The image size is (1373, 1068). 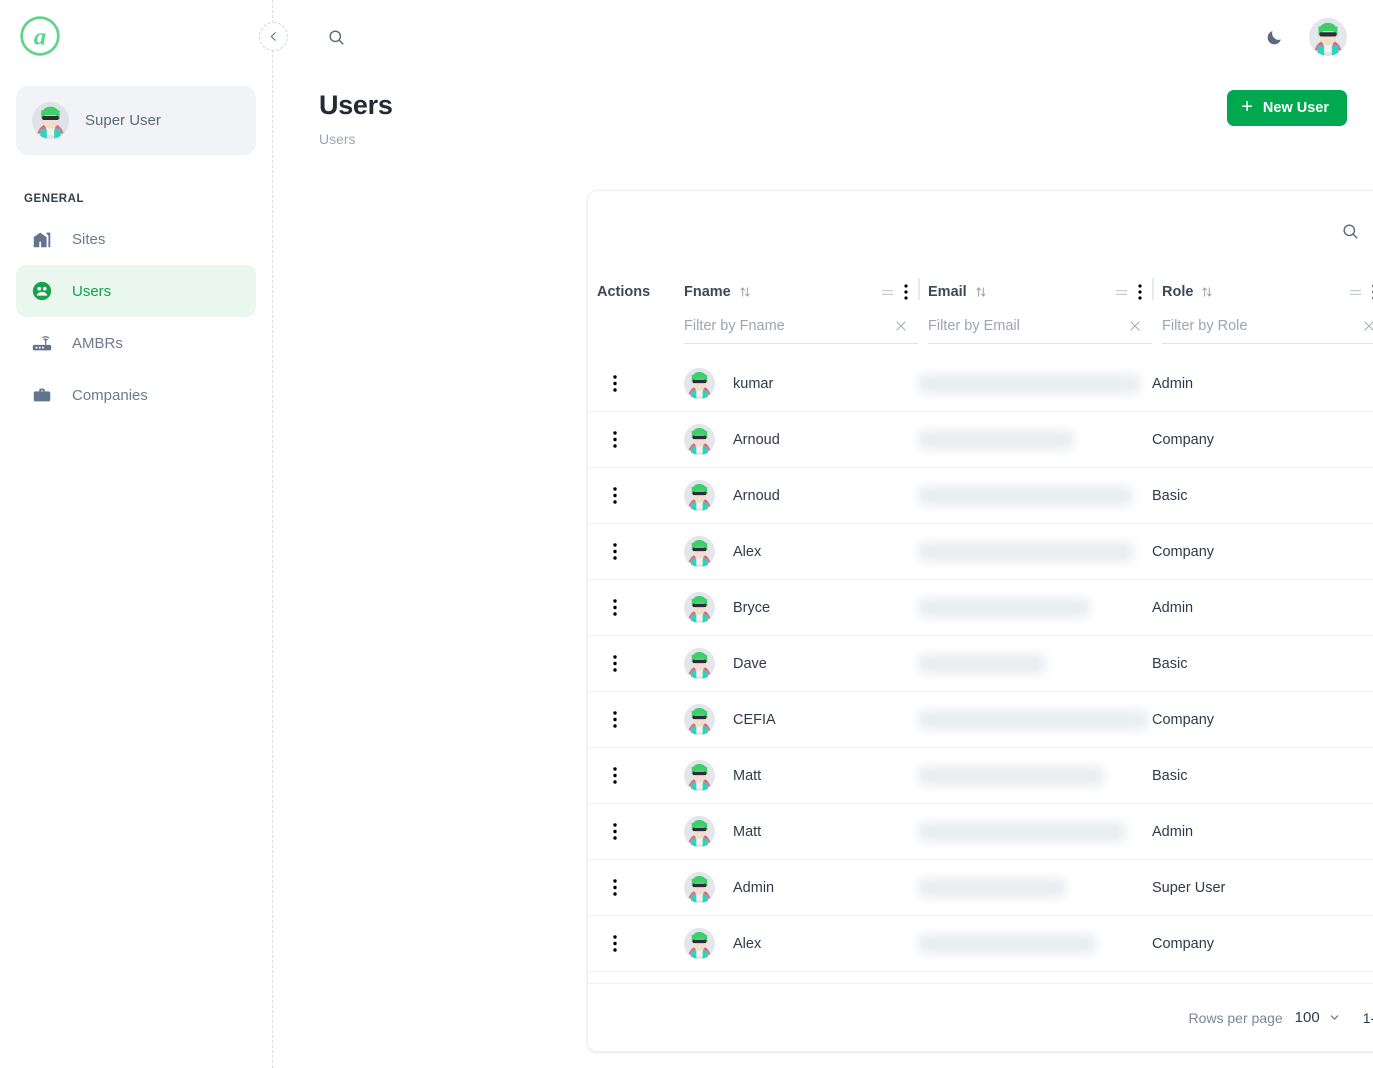 What do you see at coordinates (1189, 887) in the screenshot?
I see `row-role-value: Super User` at bounding box center [1189, 887].